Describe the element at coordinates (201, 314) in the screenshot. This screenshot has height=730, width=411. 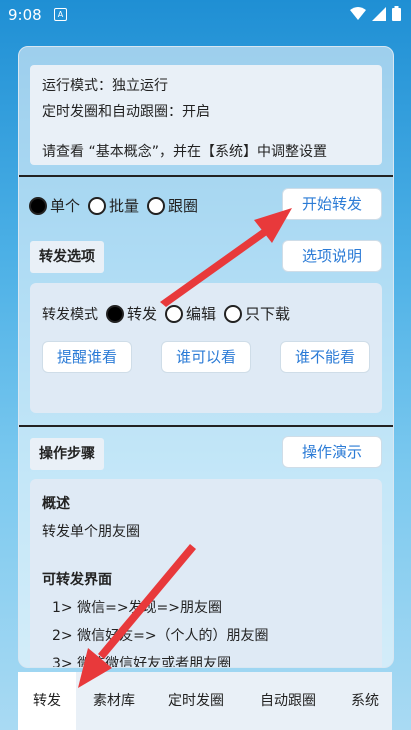
I see `radio-mode-edit-label: 编辑` at that location.